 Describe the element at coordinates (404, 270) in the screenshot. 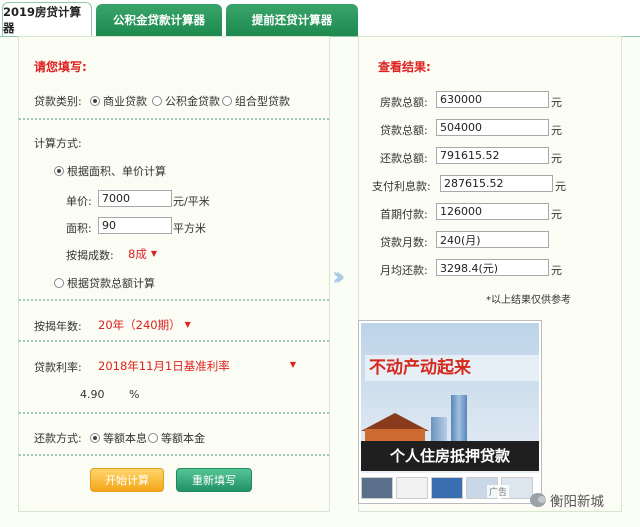

I see `result-label-monthly-payment: 月均还款:` at that location.